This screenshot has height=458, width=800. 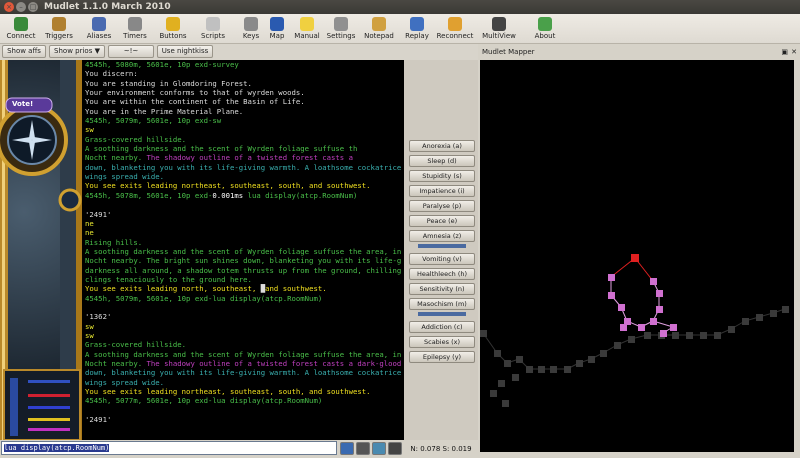 What do you see at coordinates (98, 214) in the screenshot?
I see `console-text: '2491'` at bounding box center [98, 214].